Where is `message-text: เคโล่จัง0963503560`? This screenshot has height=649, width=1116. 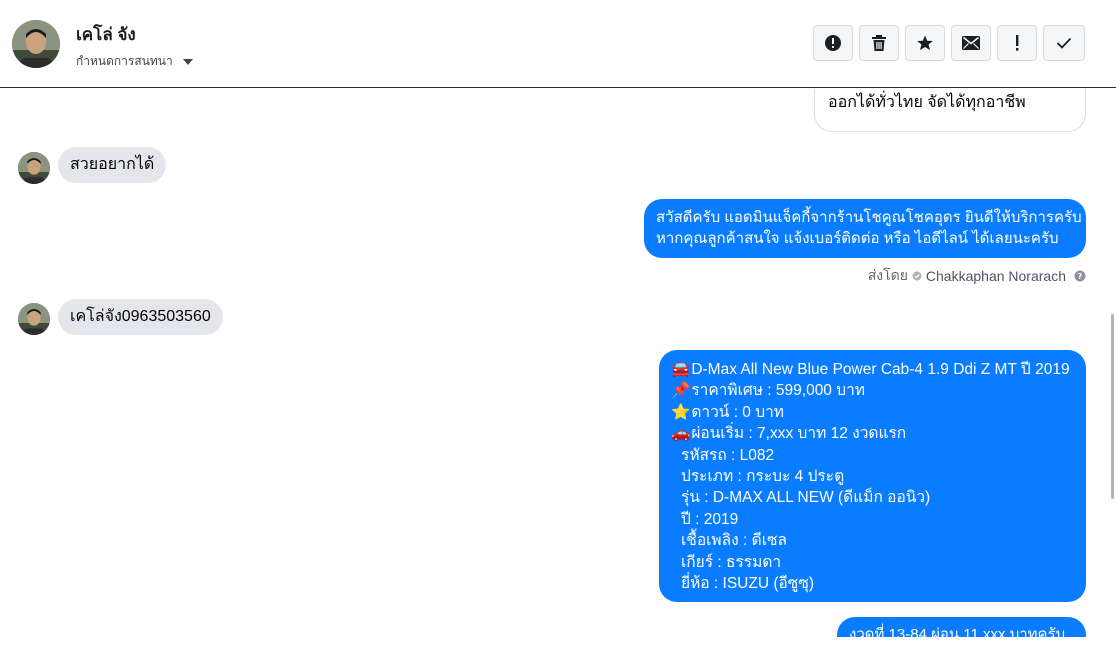 message-text: เคโล่จัง0963503560 is located at coordinates (140, 316).